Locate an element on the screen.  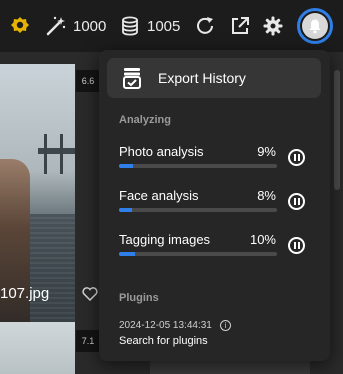
task-name: Face analysis is located at coordinates (159, 195).